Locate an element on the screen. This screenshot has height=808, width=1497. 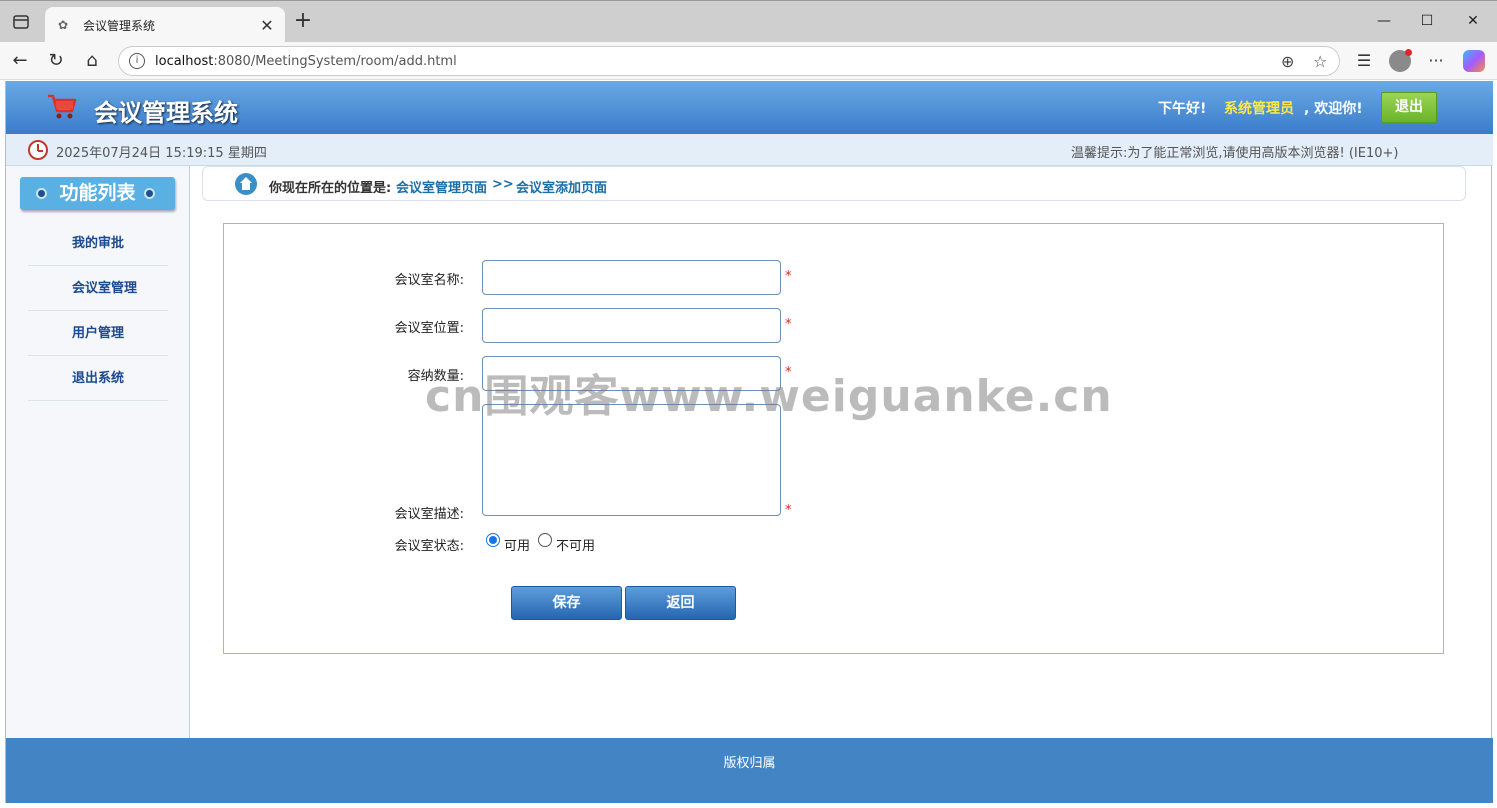
room-location-input is located at coordinates (631, 325).